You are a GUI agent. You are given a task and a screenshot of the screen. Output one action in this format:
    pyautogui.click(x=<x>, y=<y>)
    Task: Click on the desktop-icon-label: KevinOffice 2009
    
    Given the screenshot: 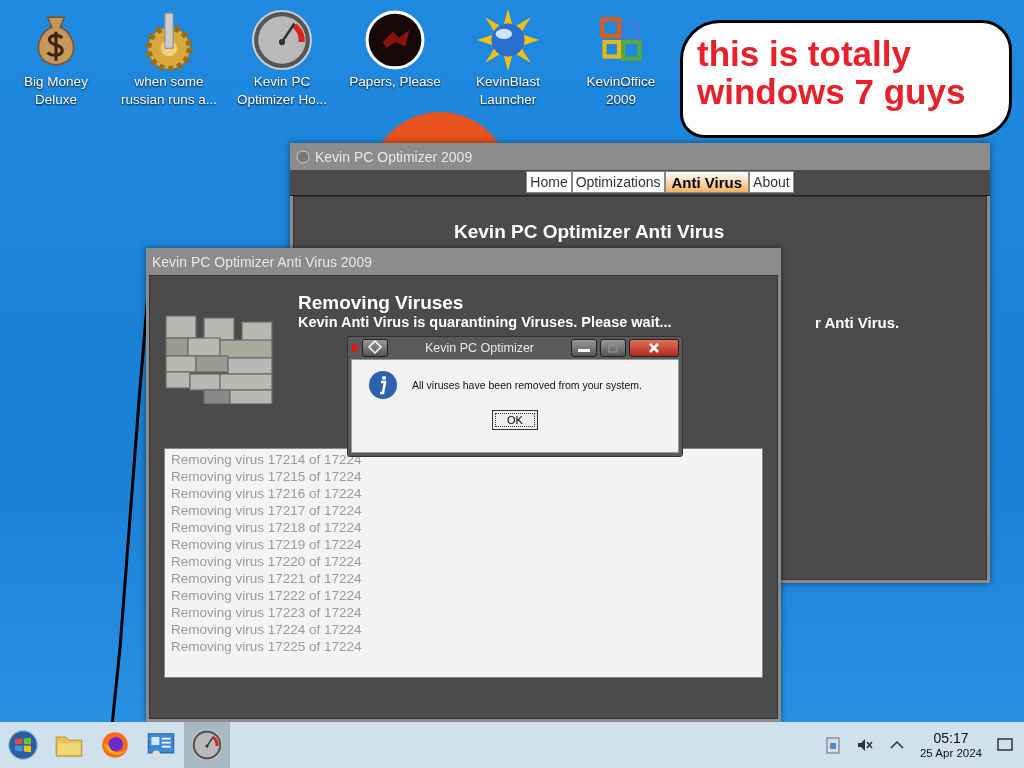 What is the action you would take?
    pyautogui.click(x=621, y=91)
    